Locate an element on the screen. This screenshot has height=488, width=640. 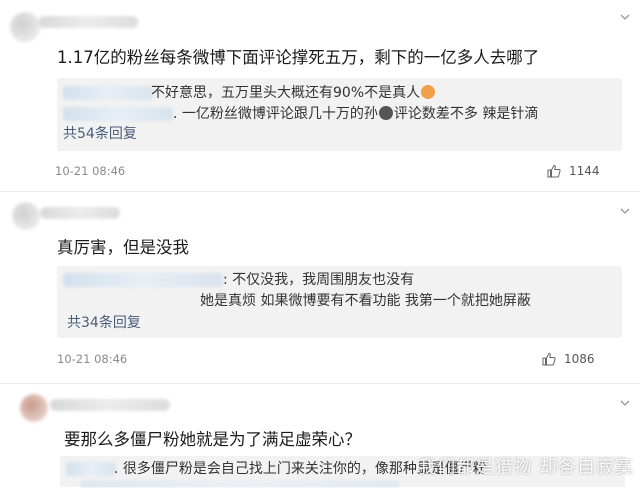
reply-text: . 一亿粉丝微博评论跟几十万的孙 评论数差不多 辣是针滴 is located at coordinates (356, 114).